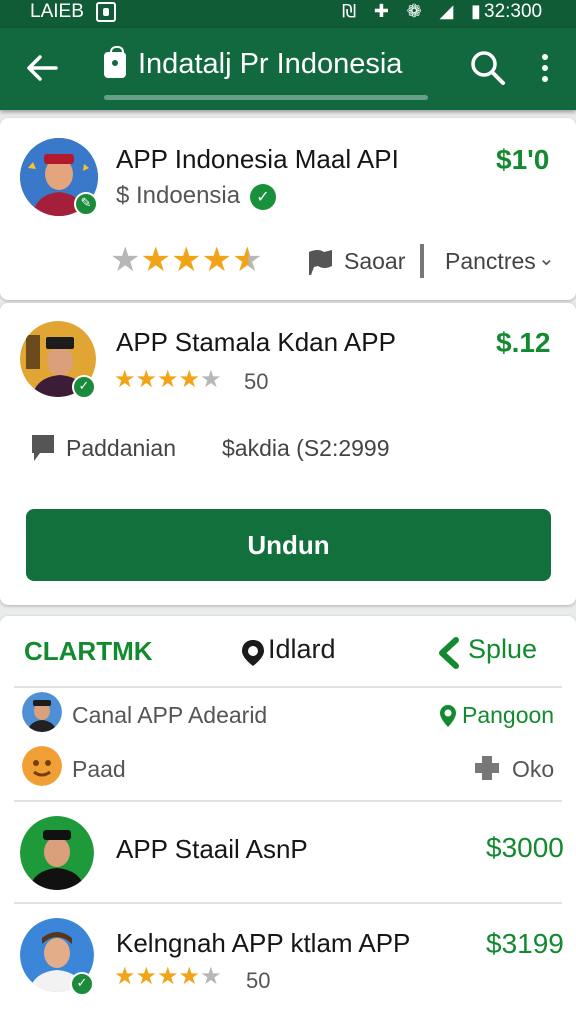 The image size is (576, 1024). Describe the element at coordinates (508, 715) in the screenshot. I see `row-action: Pangoon` at that location.